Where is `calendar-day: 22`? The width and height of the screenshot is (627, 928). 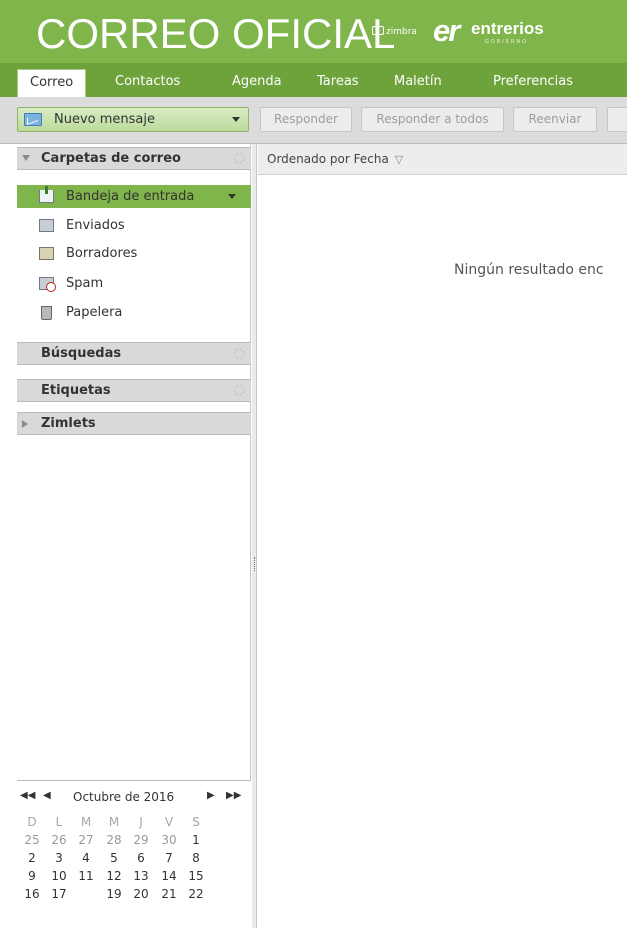
calendar-day: 22 is located at coordinates (196, 894).